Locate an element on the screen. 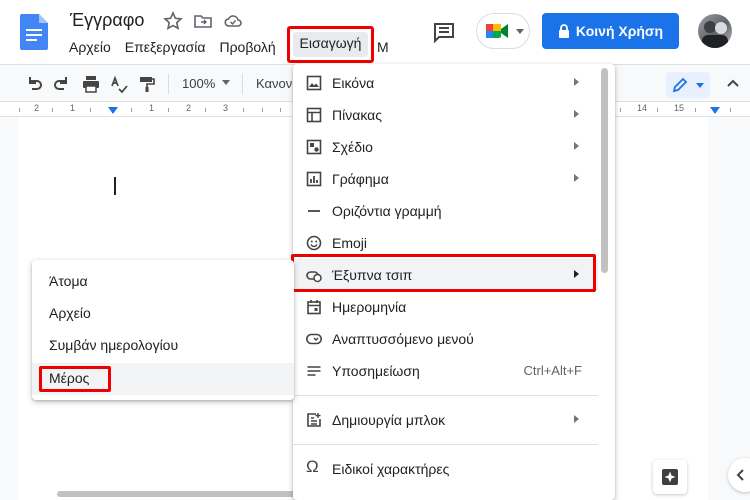 The image size is (750, 500). user-avatar is located at coordinates (715, 31).